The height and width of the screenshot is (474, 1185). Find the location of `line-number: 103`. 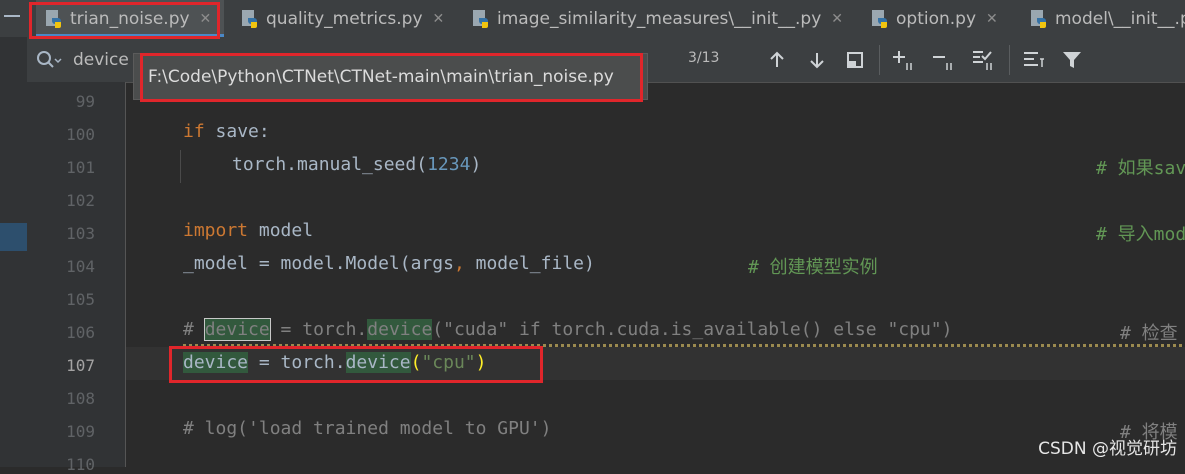

line-number: 103 is located at coordinates (80, 233).